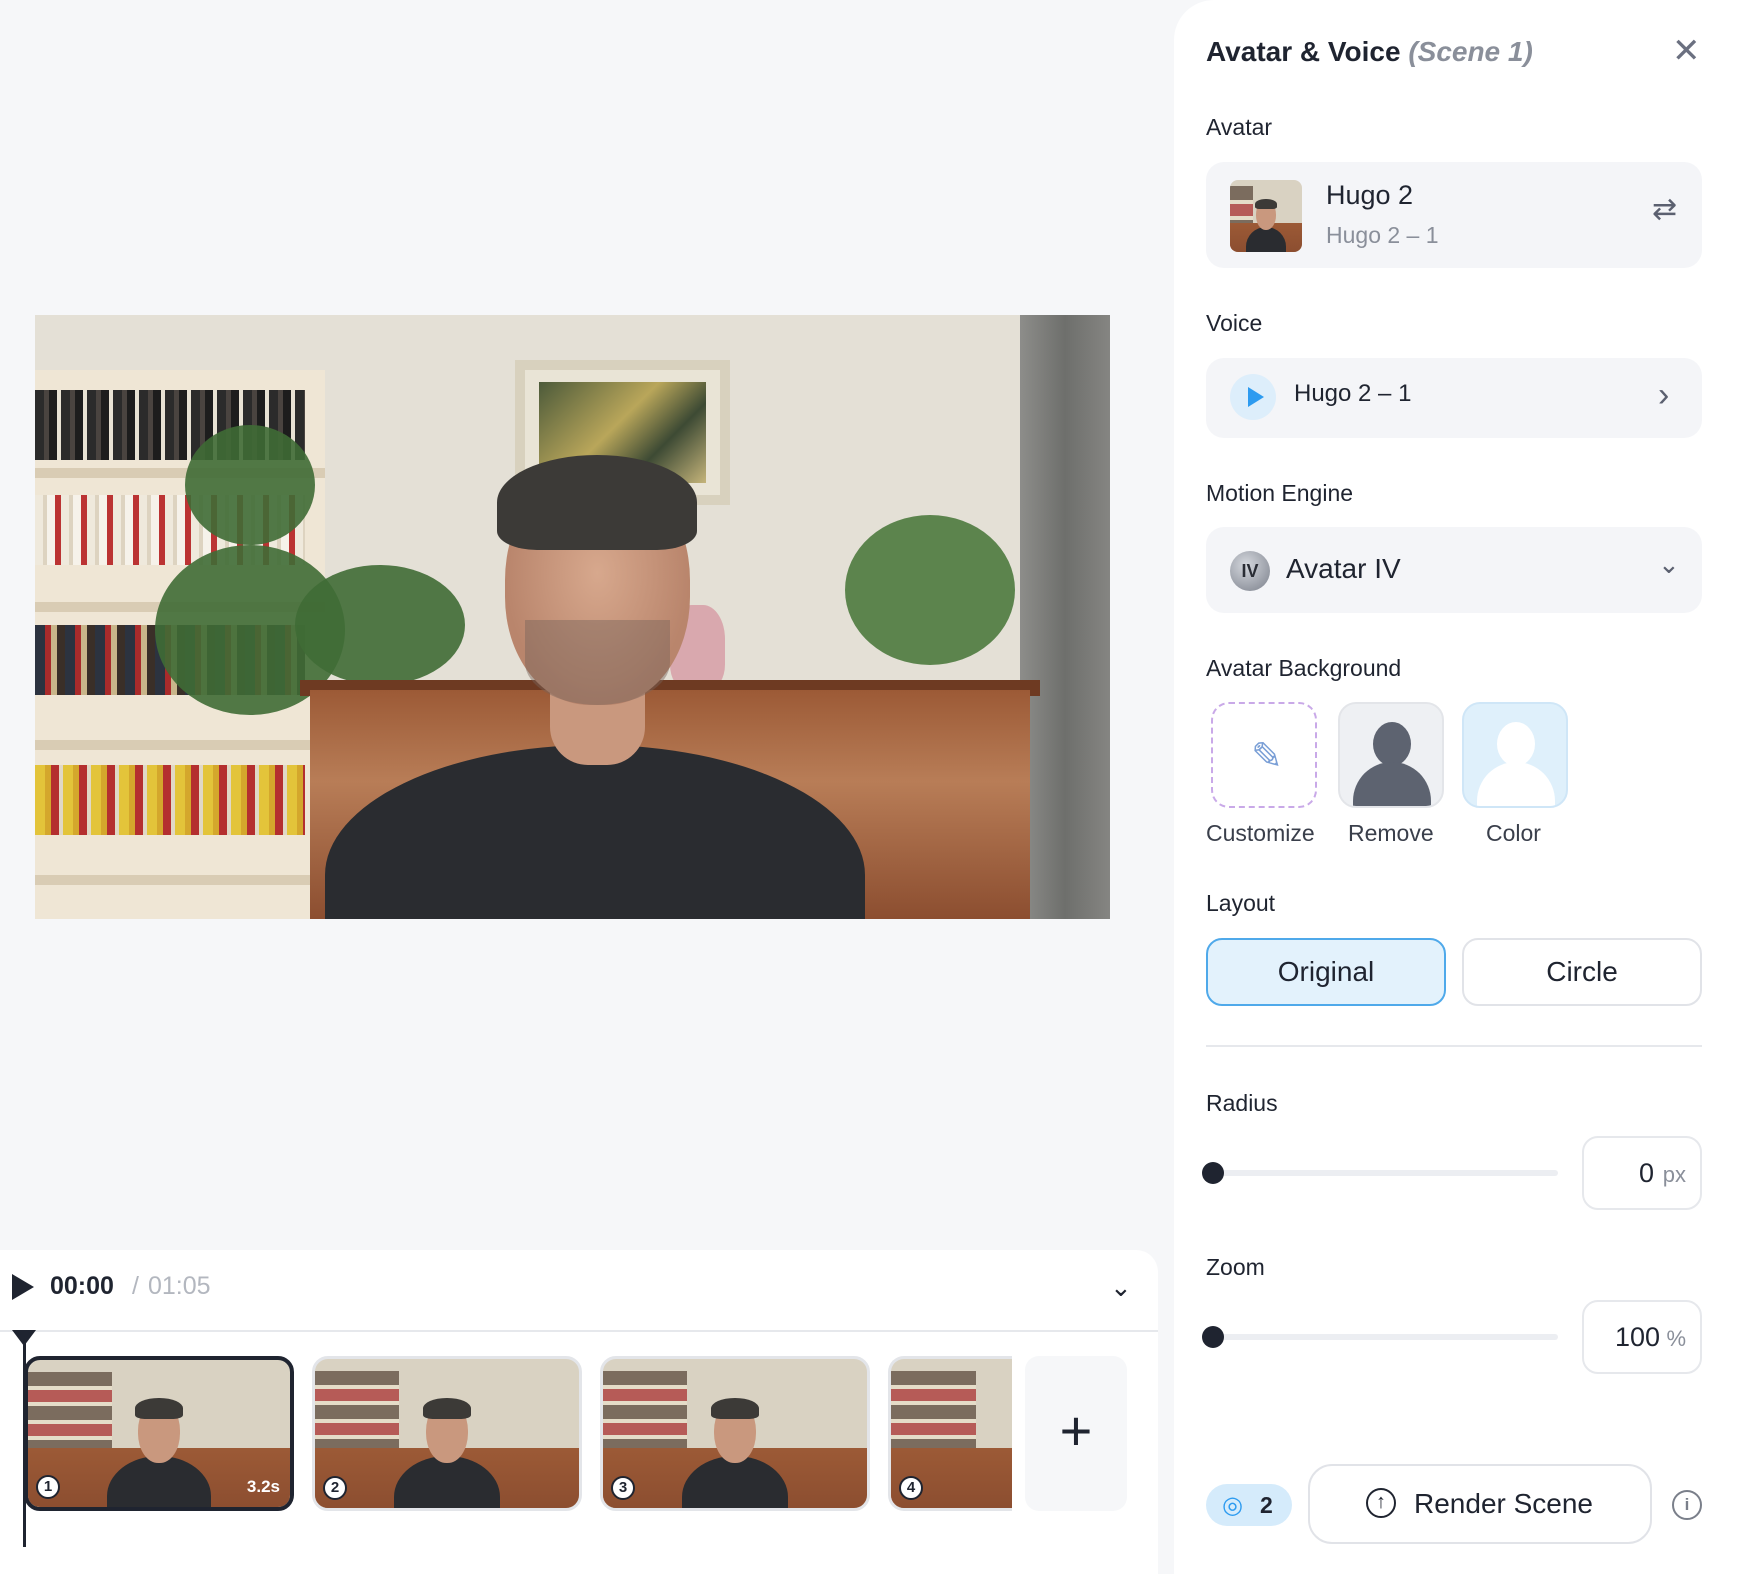 Image resolution: width=1740 pixels, height=1574 pixels. I want to click on radius-unit: px, so click(1674, 1174).